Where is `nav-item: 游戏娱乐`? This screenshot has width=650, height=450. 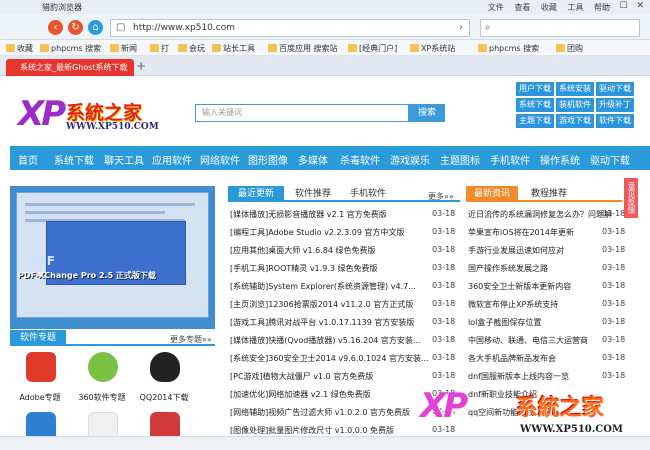 nav-item: 游戏娱乐 is located at coordinates (410, 159).